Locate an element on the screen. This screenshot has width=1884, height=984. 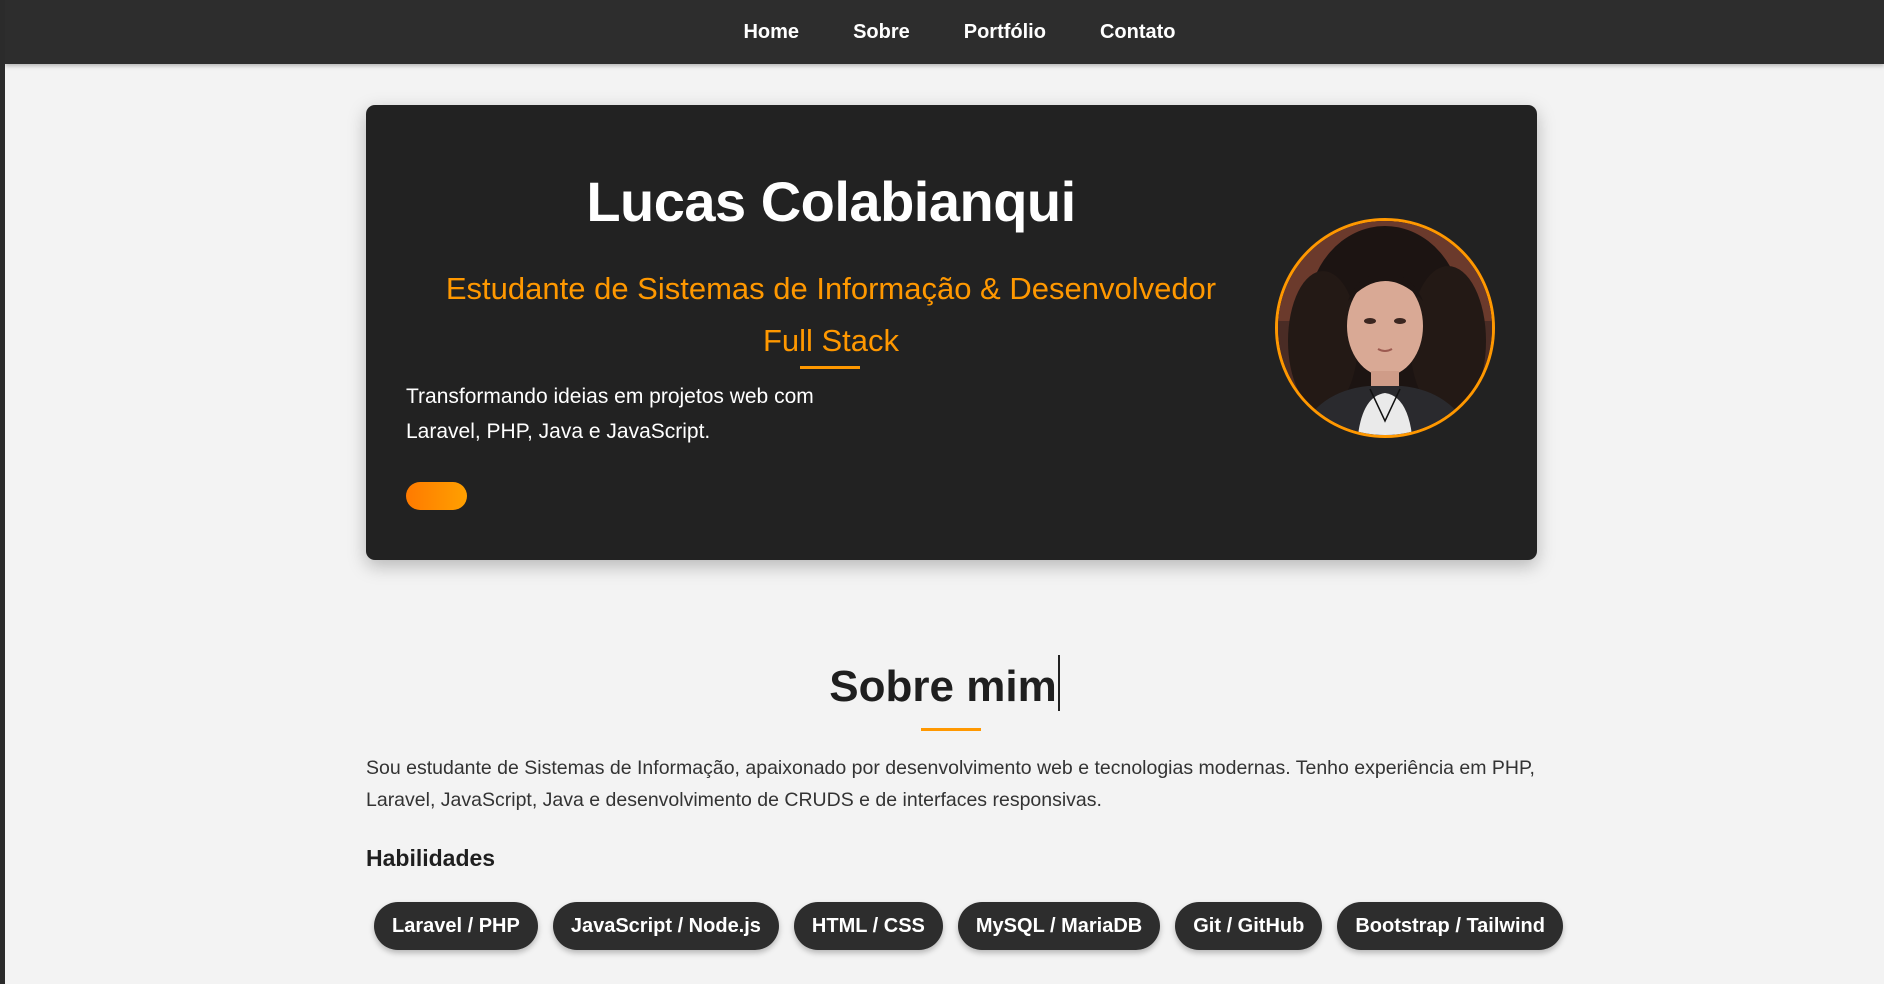
about-divider is located at coordinates (951, 729).